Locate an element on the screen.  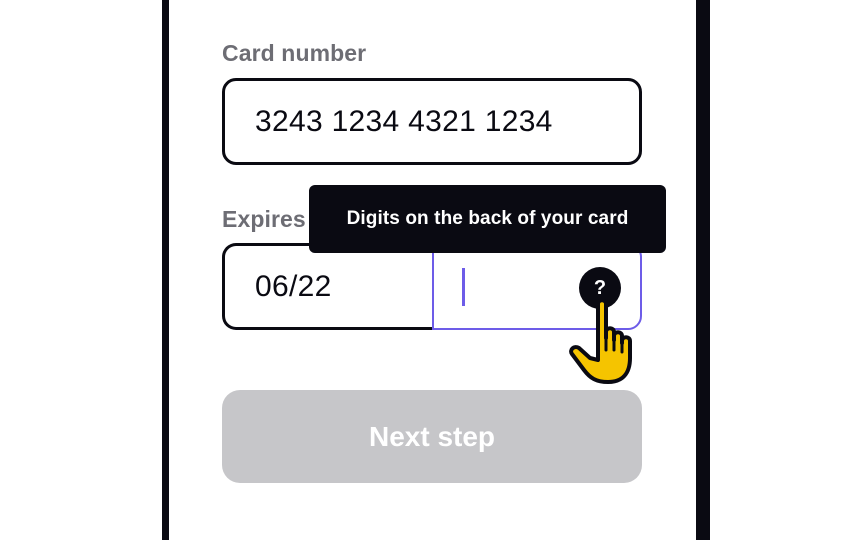
card-number-value: 3243 1234 4321 1234 is located at coordinates (404, 121).